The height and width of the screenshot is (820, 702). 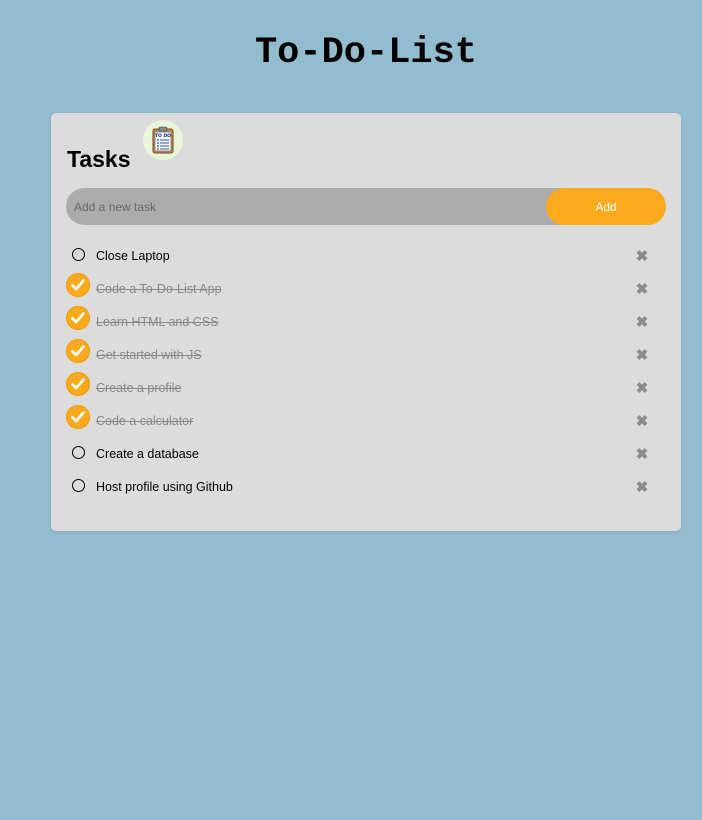 What do you see at coordinates (366, 256) in the screenshot?
I see `task-item: Close Laptop ✖` at bounding box center [366, 256].